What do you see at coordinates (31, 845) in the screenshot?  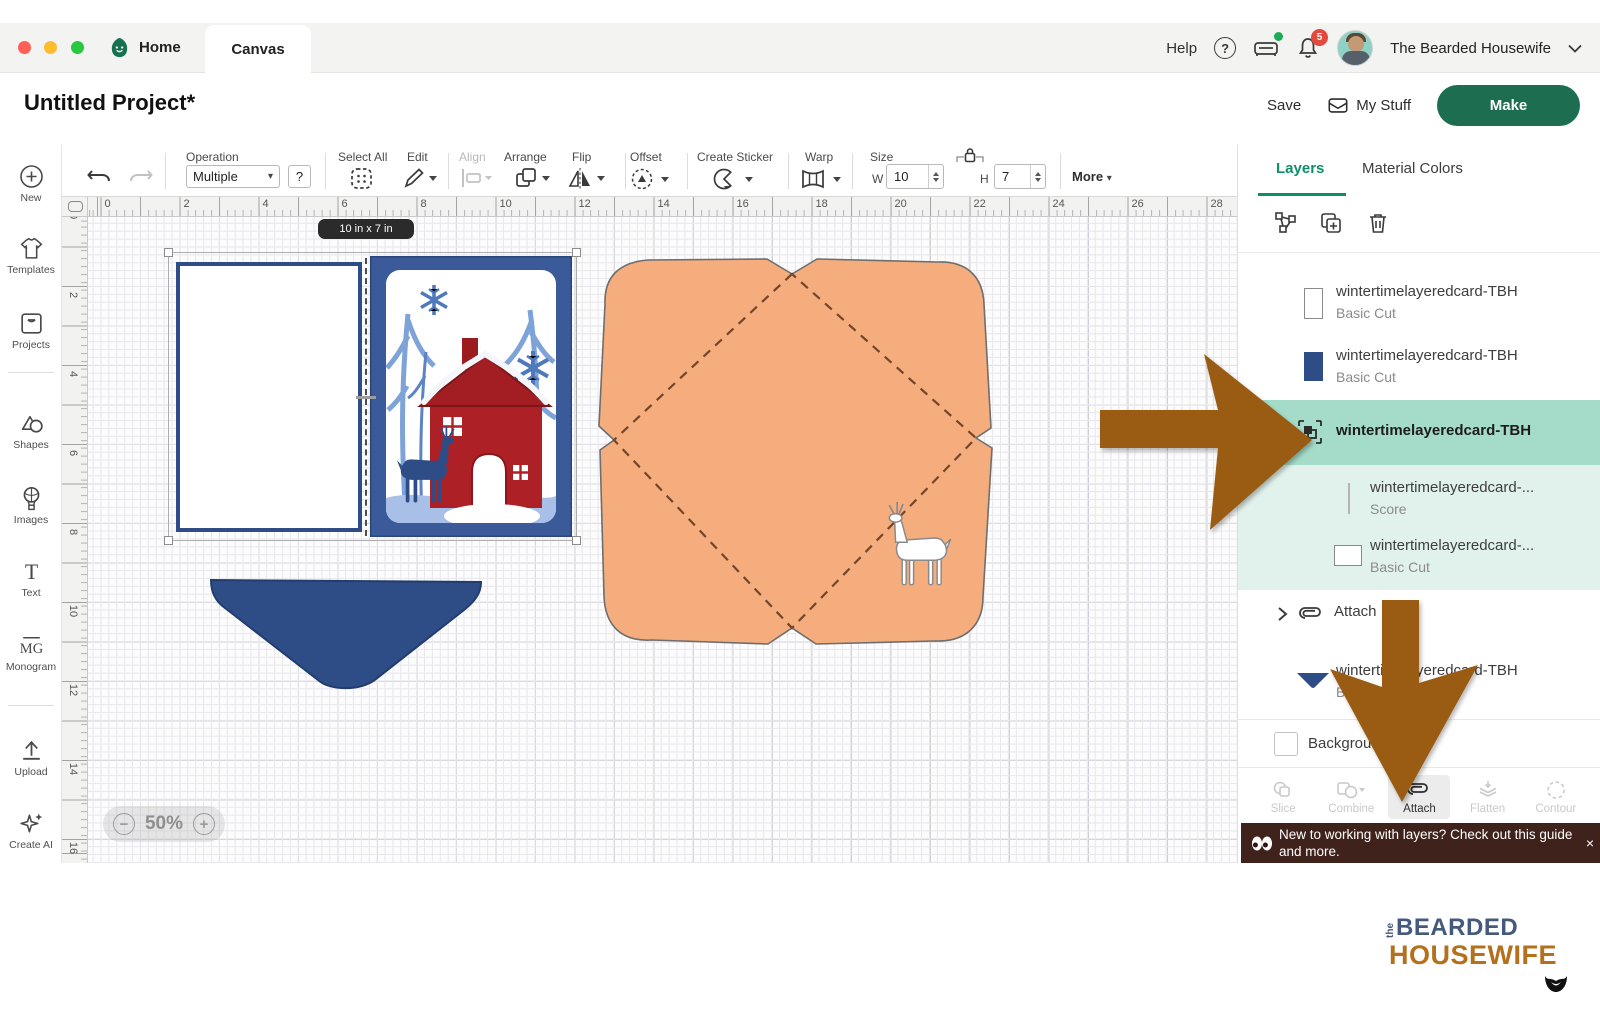 I see `sidebar-item-label: Create AI` at bounding box center [31, 845].